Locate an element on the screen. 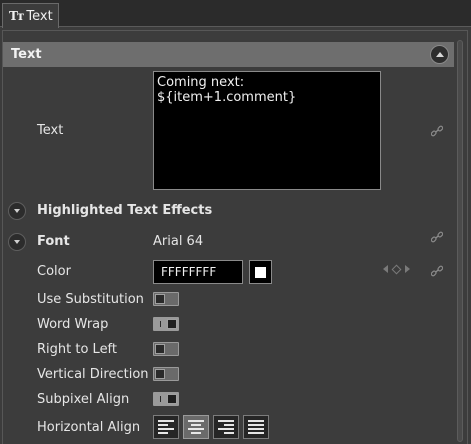  tab-label: Text is located at coordinates (39, 16).